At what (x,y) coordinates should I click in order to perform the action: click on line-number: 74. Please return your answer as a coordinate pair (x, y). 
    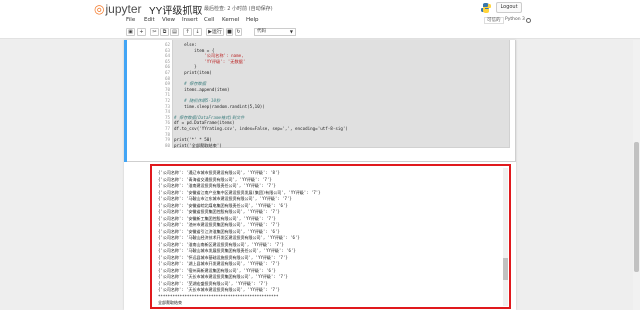
    Looking at the image, I should click on (167, 112).